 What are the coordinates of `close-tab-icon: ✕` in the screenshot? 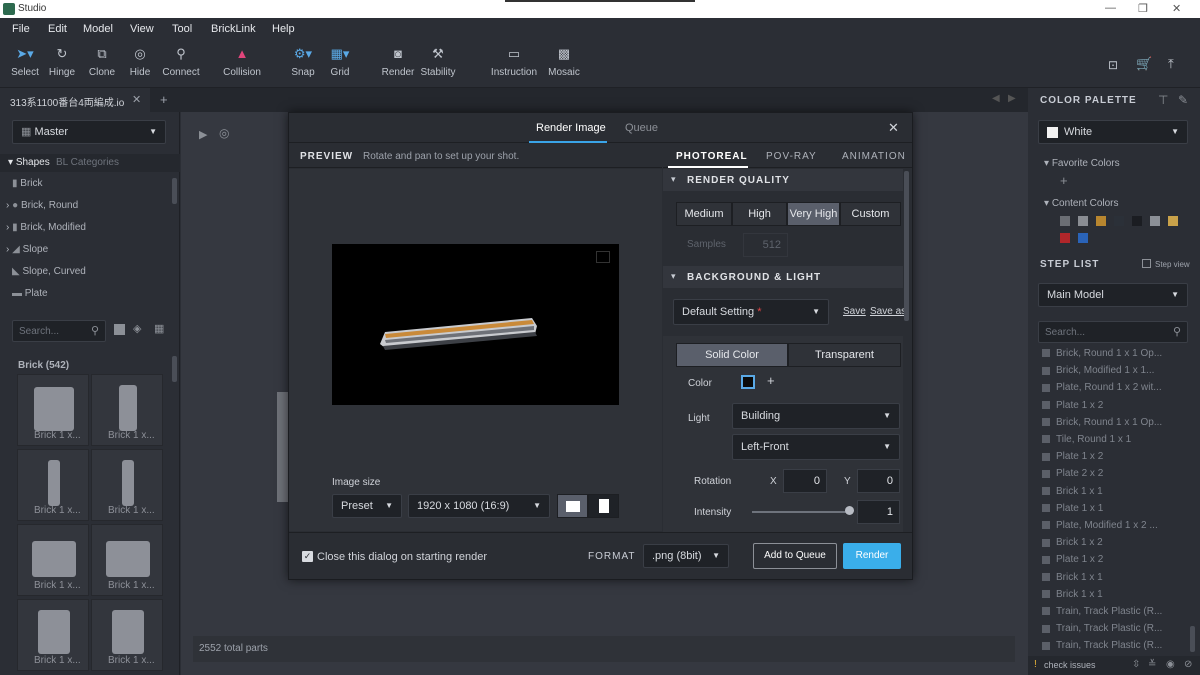 It's located at (136, 99).